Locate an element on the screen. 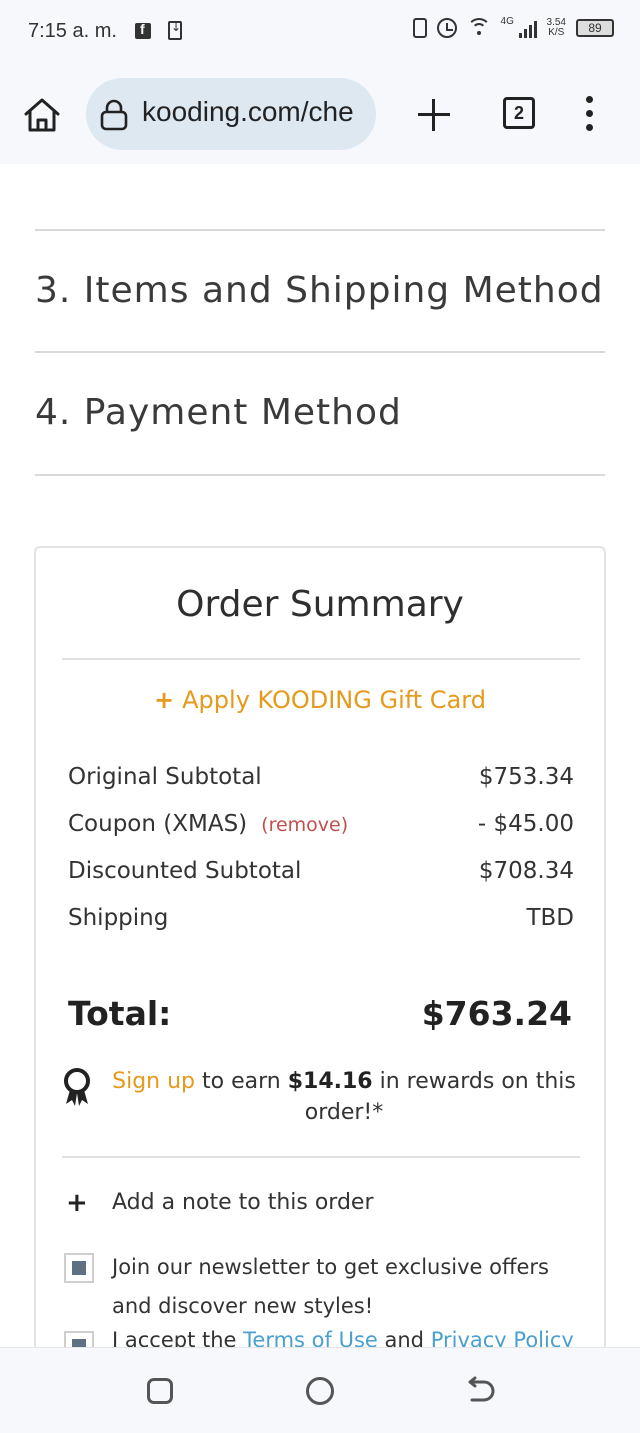 Image resolution: width=640 pixels, height=1433 pixels. original-subtotal-value: $753.34 is located at coordinates (526, 777).